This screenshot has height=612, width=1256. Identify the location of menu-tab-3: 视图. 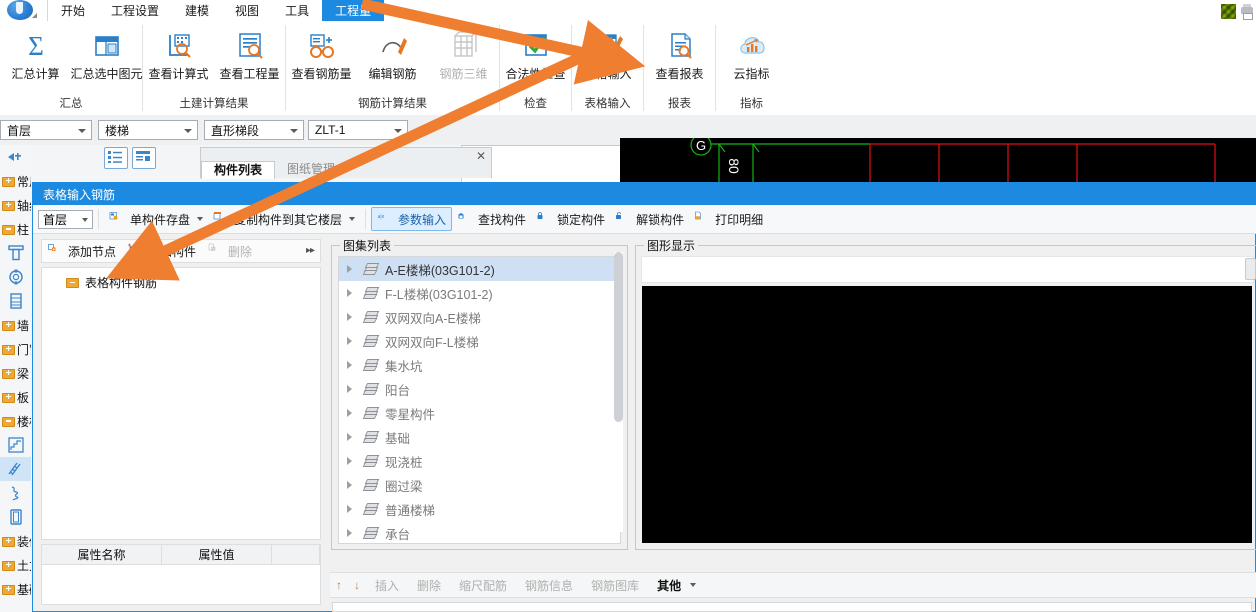
(247, 10).